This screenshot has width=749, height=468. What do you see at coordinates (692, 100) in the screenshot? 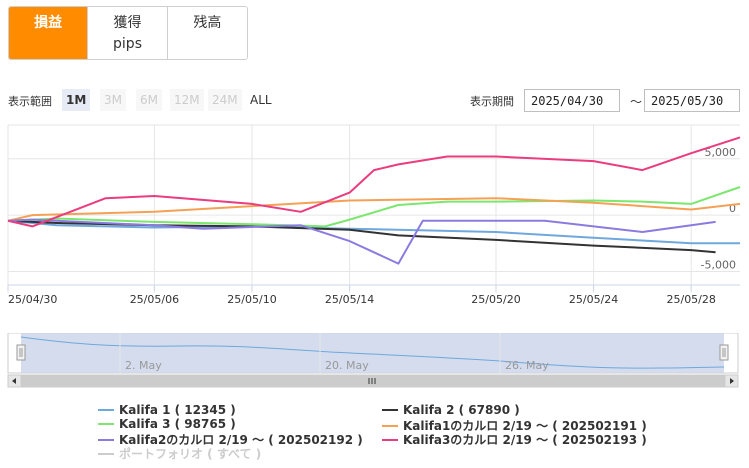
I see `period-to-input` at bounding box center [692, 100].